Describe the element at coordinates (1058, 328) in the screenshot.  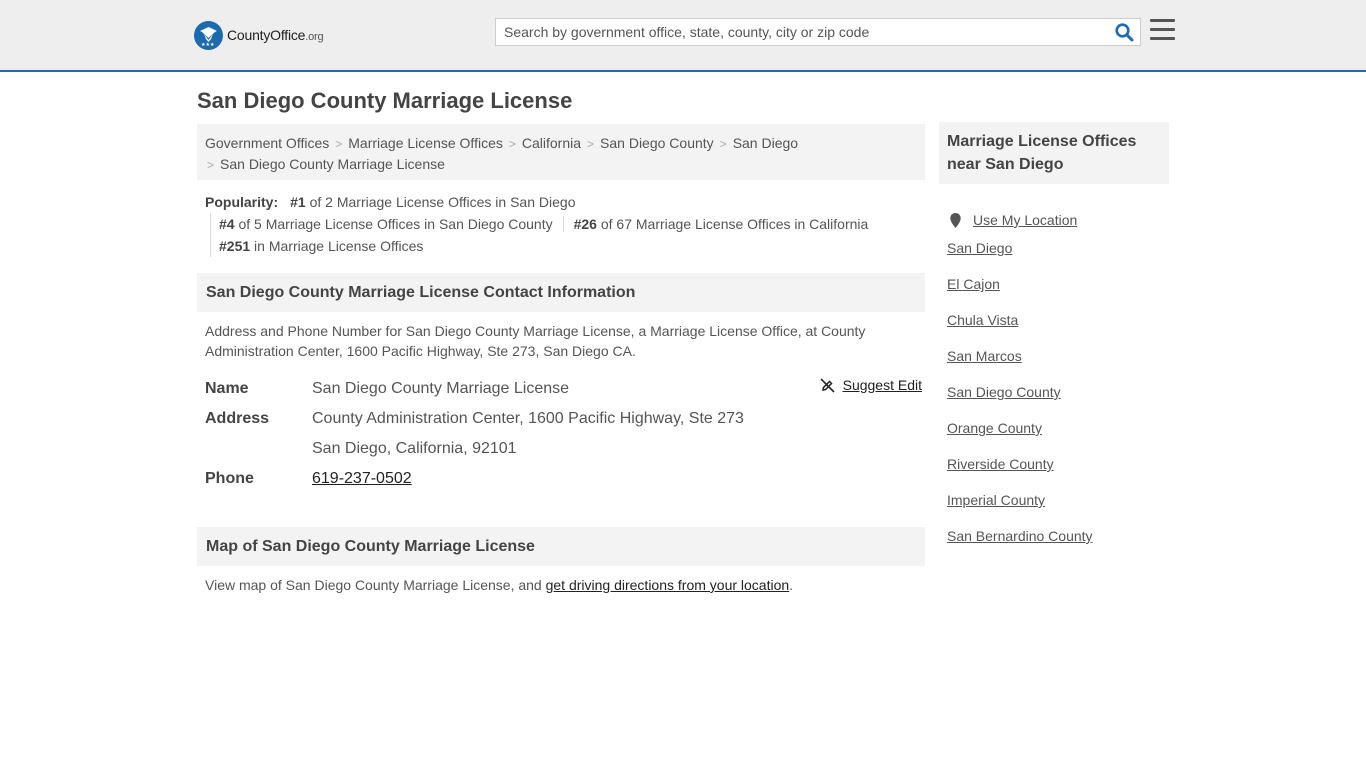
I see `sidebar-item-chula-vista: Chula Vista` at that location.